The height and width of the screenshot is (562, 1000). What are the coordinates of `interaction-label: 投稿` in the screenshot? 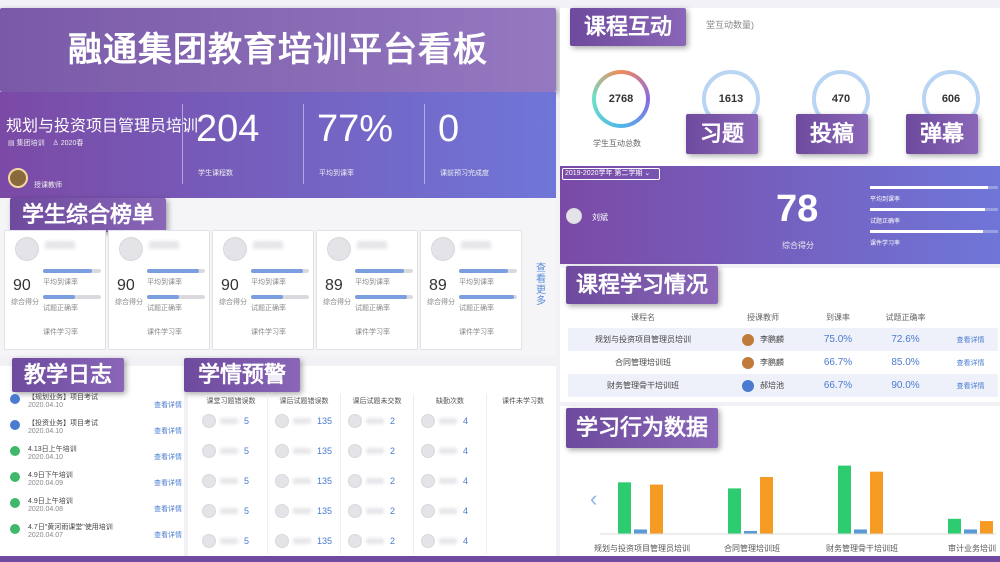 It's located at (832, 134).